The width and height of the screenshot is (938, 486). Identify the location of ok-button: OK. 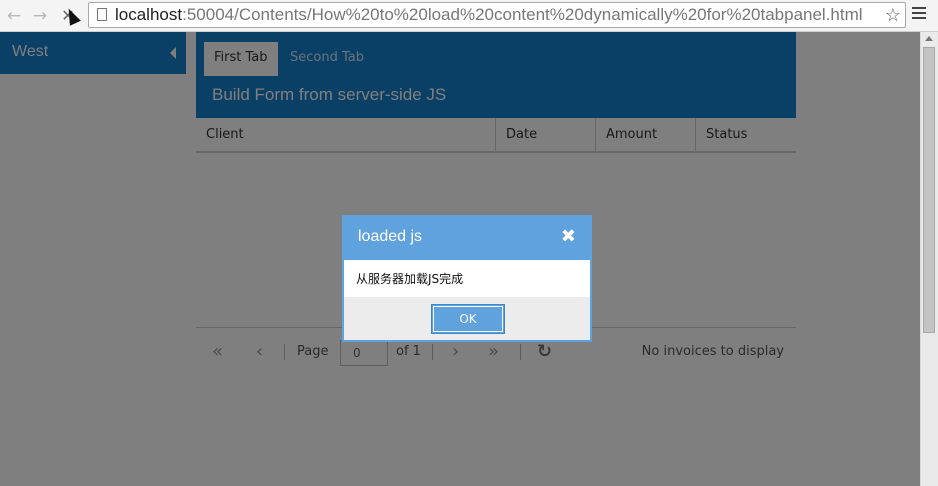
(468, 319).